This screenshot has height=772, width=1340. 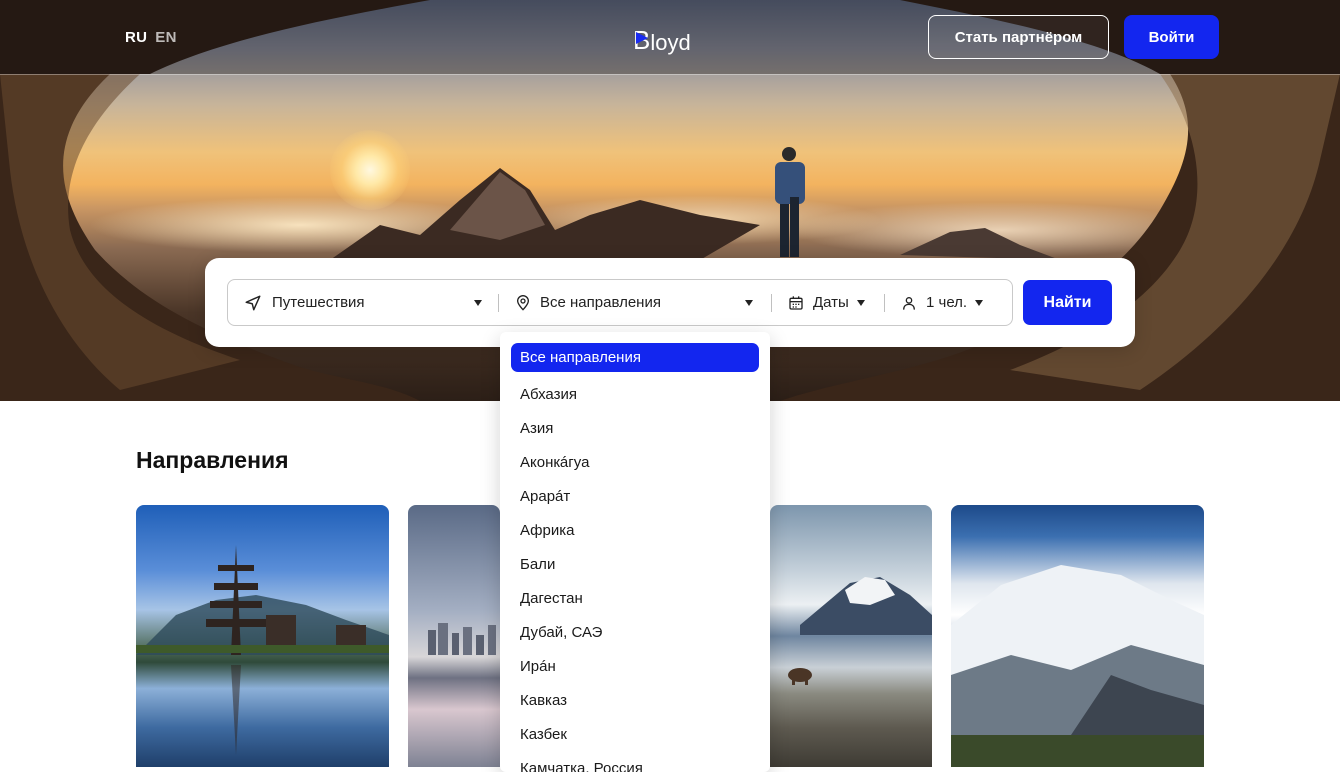 I want to click on dates-label: Даты, so click(x=831, y=302).